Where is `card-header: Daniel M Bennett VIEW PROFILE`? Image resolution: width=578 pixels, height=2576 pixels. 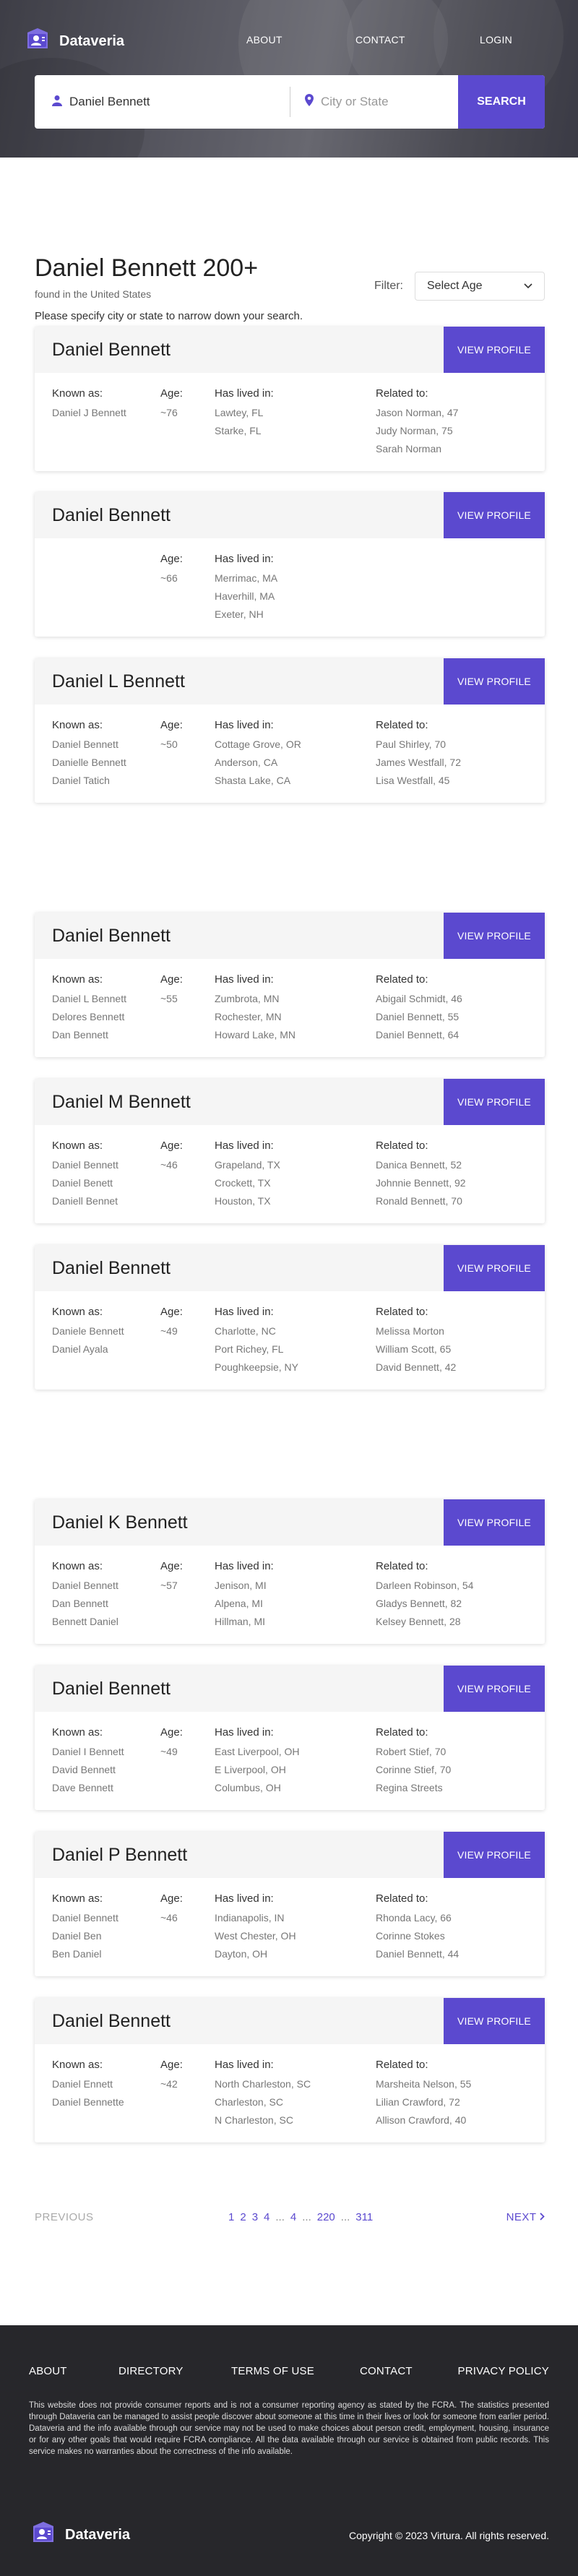
card-header: Daniel M Bennett VIEW PROFILE is located at coordinates (290, 1102).